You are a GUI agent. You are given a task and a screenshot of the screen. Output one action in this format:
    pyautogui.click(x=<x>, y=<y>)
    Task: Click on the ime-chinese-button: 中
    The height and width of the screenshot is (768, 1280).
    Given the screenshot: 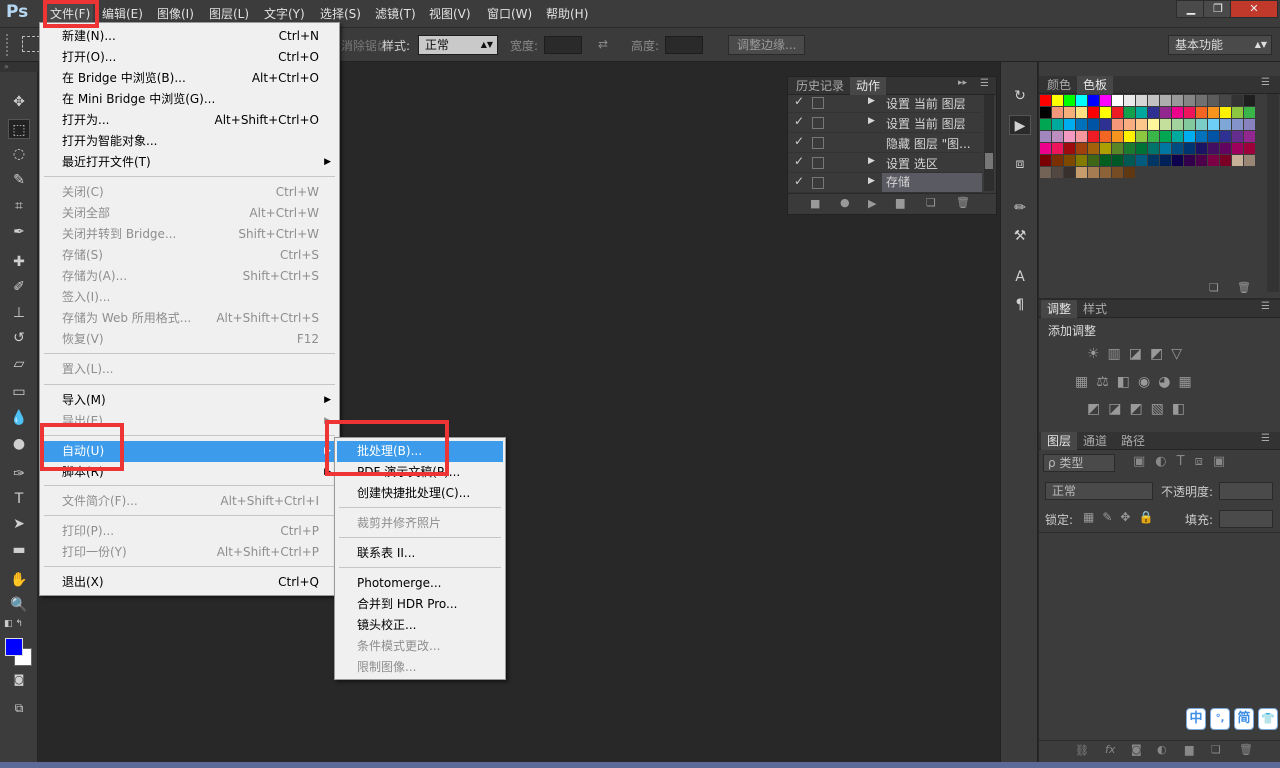 What is the action you would take?
    pyautogui.click(x=1196, y=719)
    